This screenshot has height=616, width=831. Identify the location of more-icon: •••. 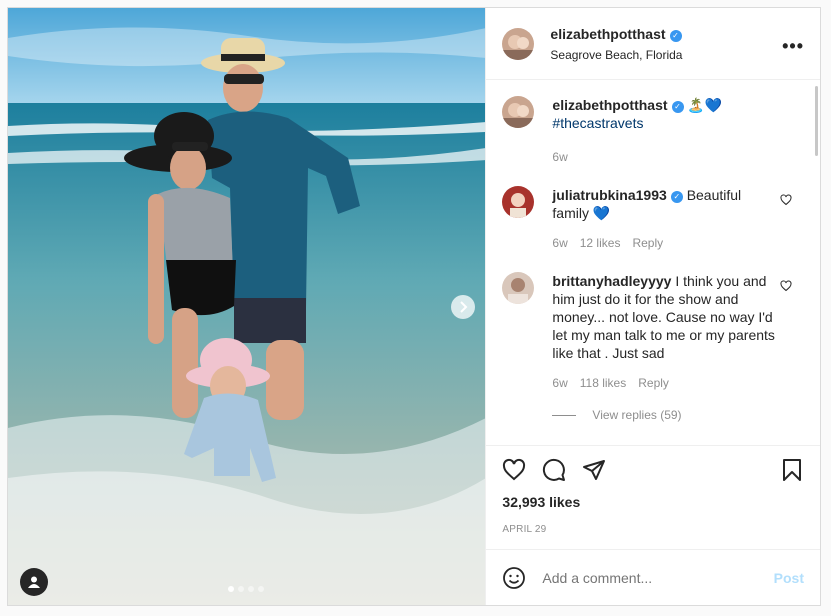
(793, 46).